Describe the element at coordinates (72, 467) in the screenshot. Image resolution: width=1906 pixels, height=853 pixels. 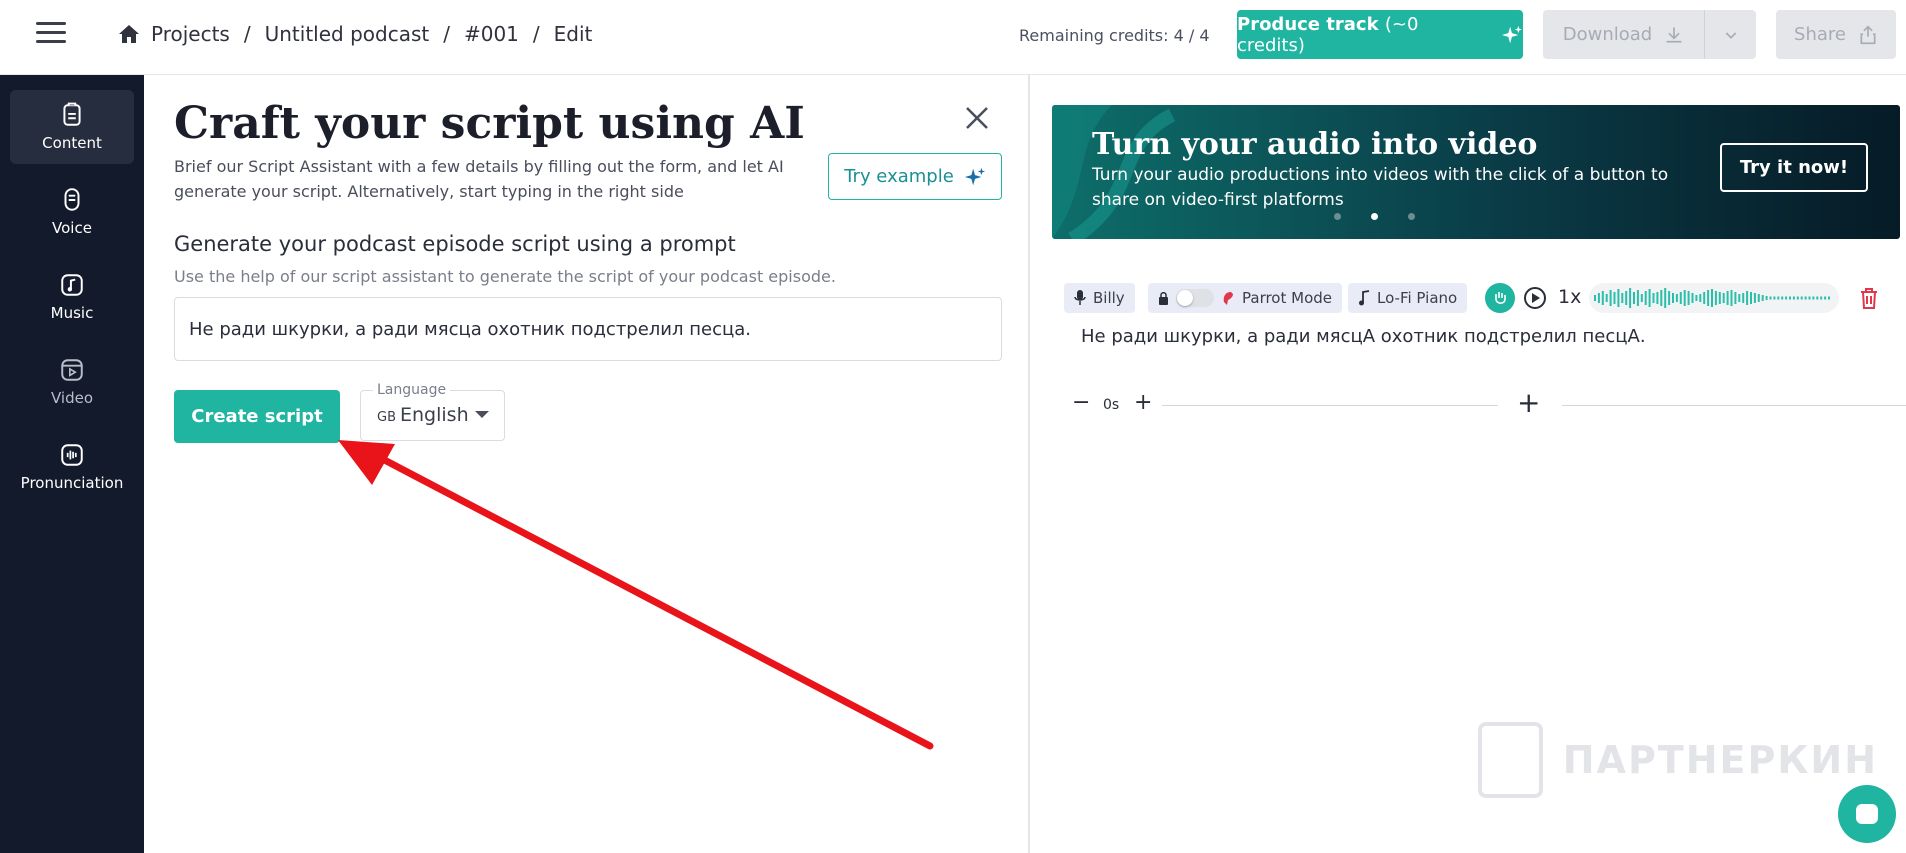
I see `sidebar-item-pronunciation: Pronunciation` at that location.